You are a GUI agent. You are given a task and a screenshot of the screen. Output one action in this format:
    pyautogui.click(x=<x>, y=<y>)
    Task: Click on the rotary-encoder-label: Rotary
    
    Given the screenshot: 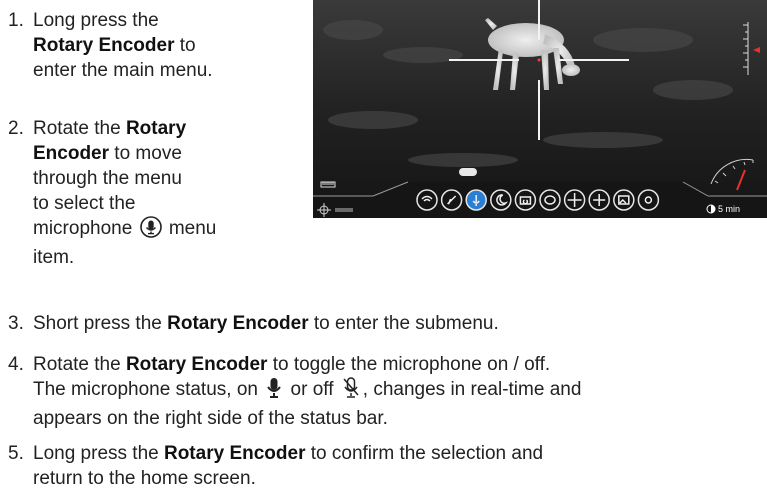 What is the action you would take?
    pyautogui.click(x=156, y=128)
    